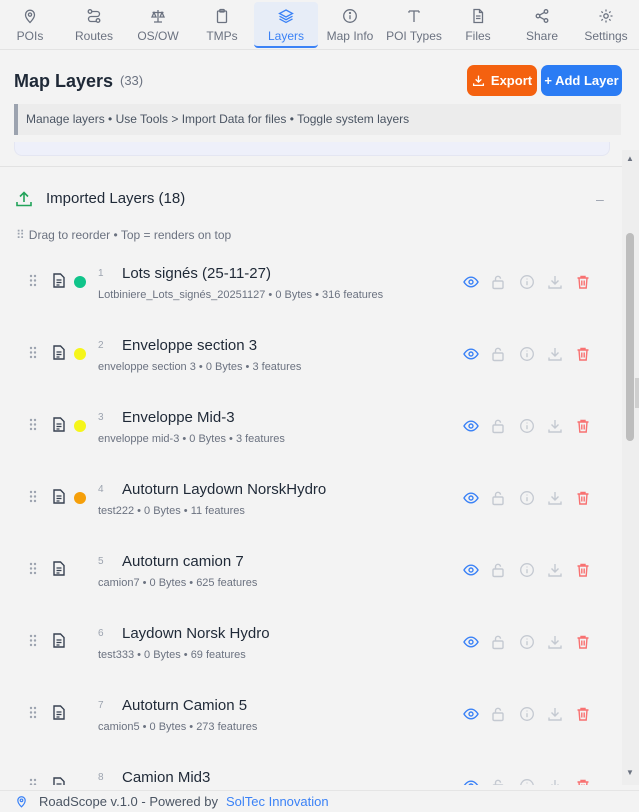 This screenshot has width=639, height=812. I want to click on tab-layers: Layers, so click(286, 25).